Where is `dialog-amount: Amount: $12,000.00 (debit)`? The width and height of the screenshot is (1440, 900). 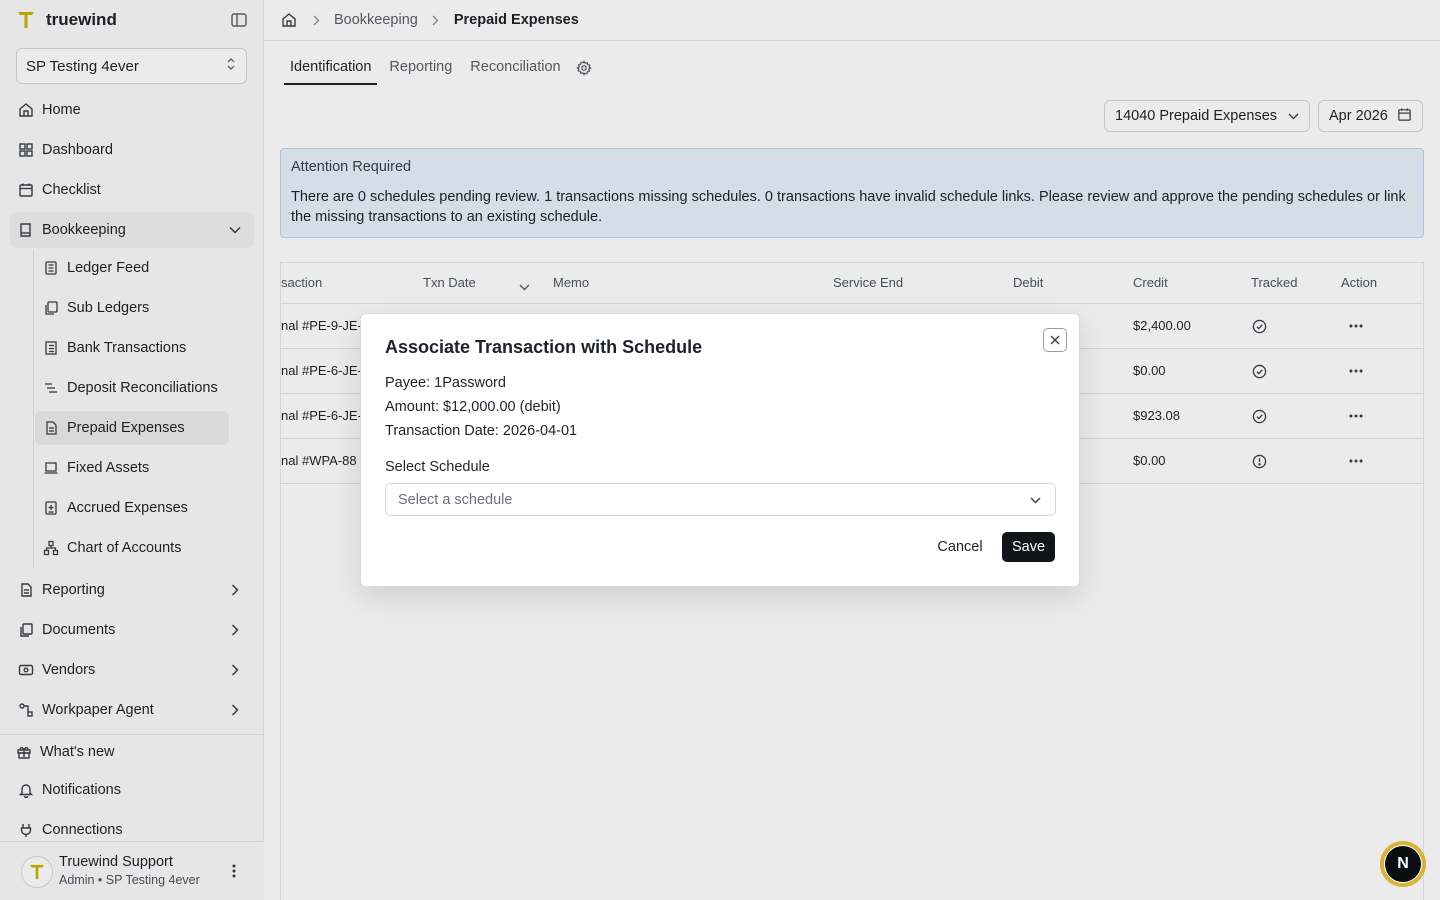
dialog-amount: Amount: $12,000.00 (debit) is located at coordinates (473, 407).